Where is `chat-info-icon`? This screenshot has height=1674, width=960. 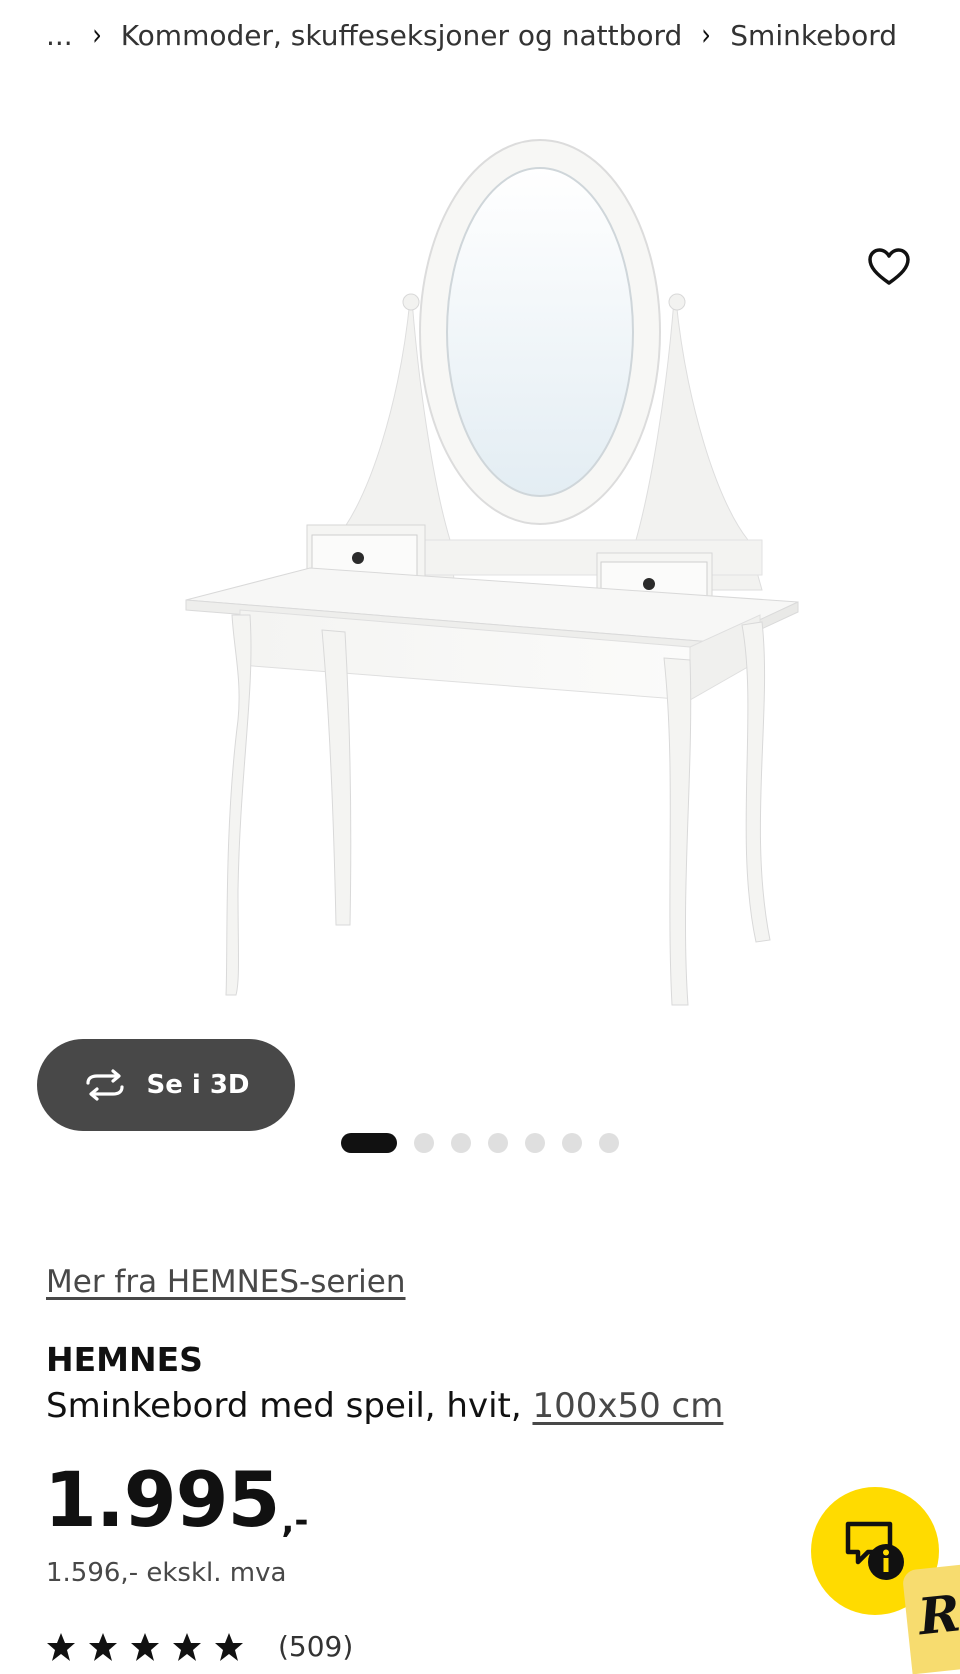 chat-info-icon is located at coordinates (874, 1550).